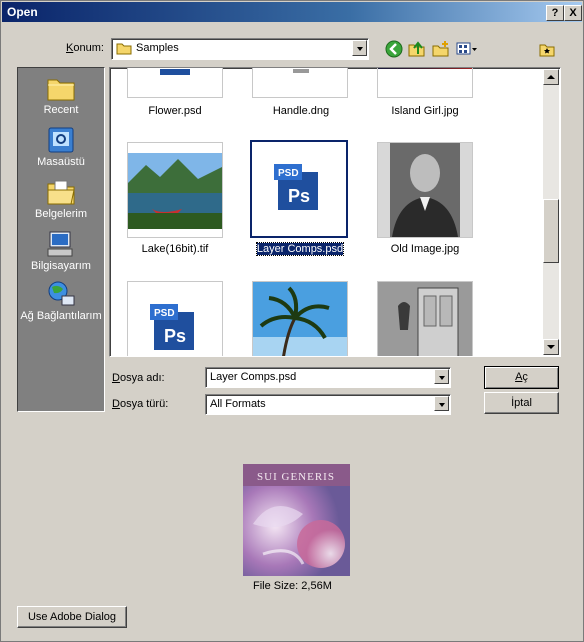 This screenshot has height=642, width=584. What do you see at coordinates (157, 48) in the screenshot?
I see `location-value: Samples` at bounding box center [157, 48].